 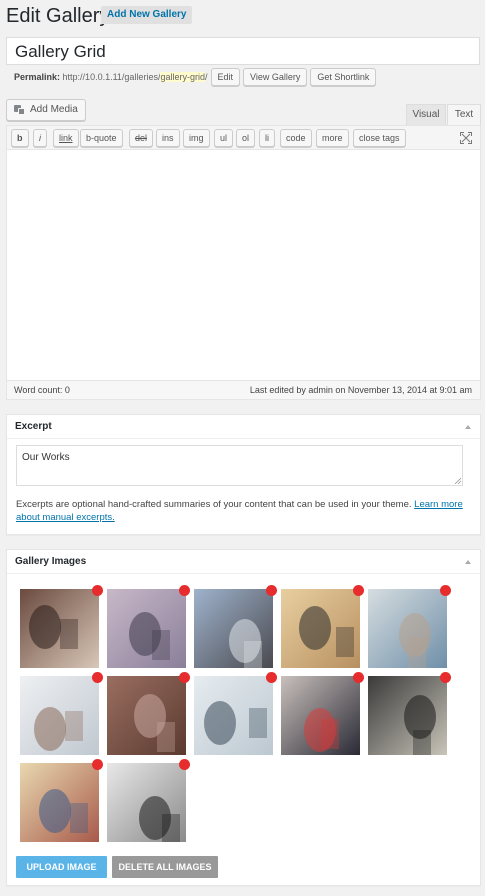 What do you see at coordinates (168, 138) in the screenshot?
I see `qt-ins-button: ins` at bounding box center [168, 138].